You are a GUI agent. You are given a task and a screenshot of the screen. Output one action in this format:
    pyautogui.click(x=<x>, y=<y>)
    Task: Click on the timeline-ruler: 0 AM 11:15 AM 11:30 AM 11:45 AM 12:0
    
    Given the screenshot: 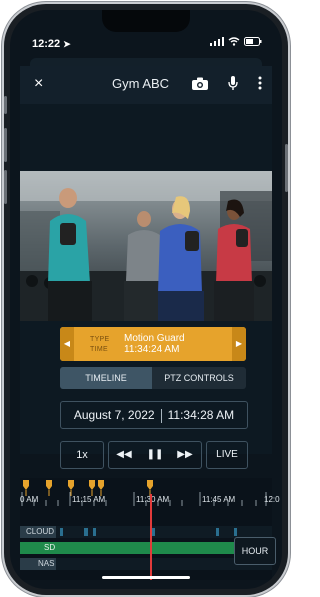 What is the action you would take?
    pyautogui.click(x=150, y=496)
    